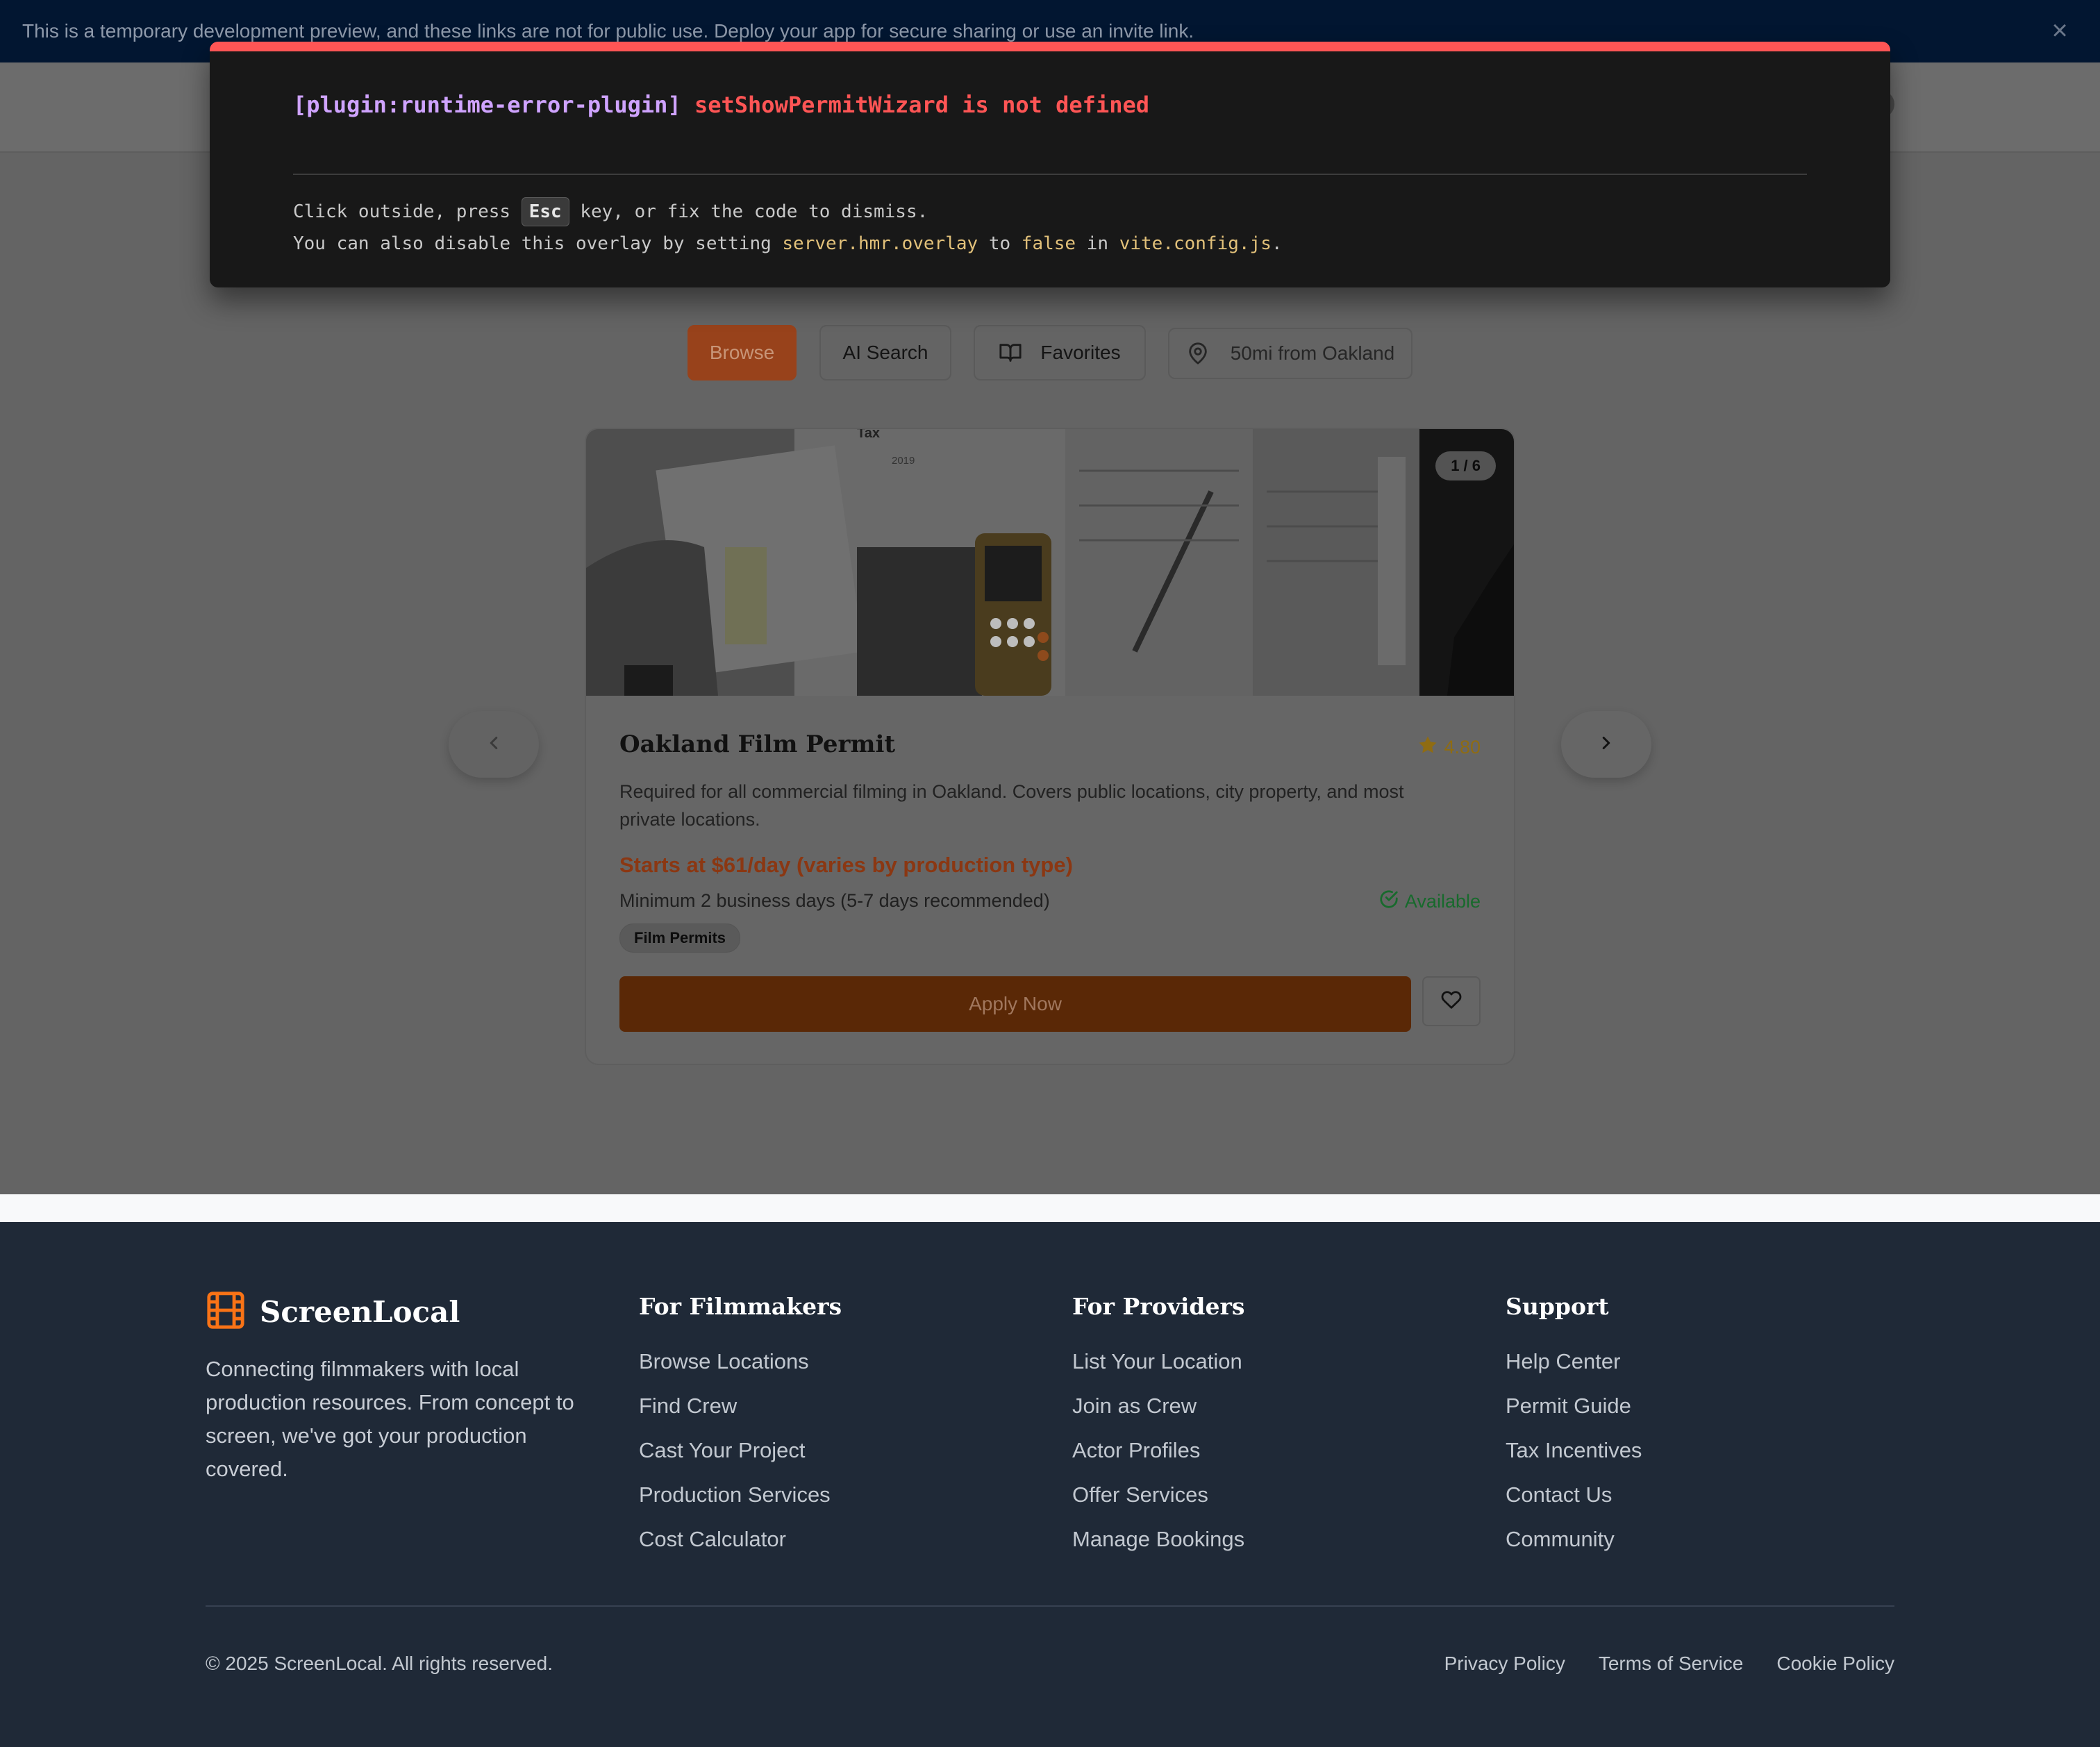 This screenshot has width=2100, height=1747. Describe the element at coordinates (1312, 353) in the screenshot. I see `location-label: 50mi from Oakland` at that location.